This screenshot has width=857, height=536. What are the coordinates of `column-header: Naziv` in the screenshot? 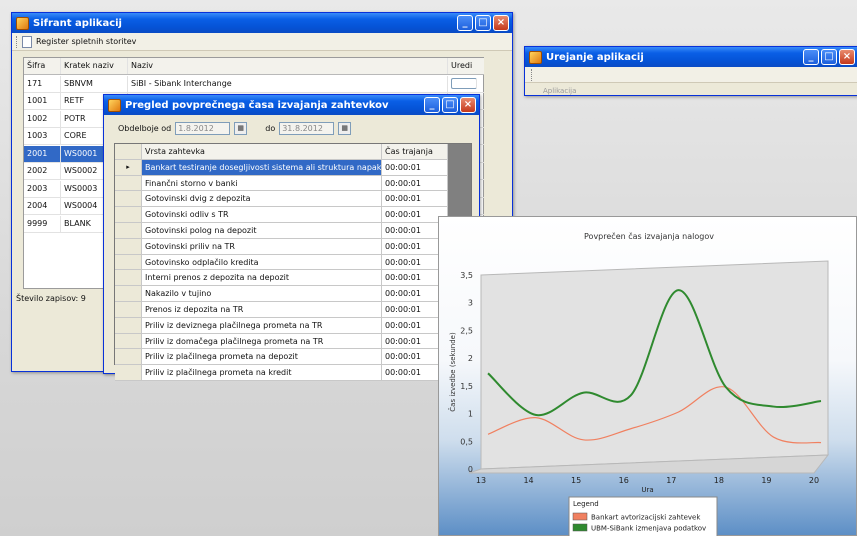 It's located at (288, 66).